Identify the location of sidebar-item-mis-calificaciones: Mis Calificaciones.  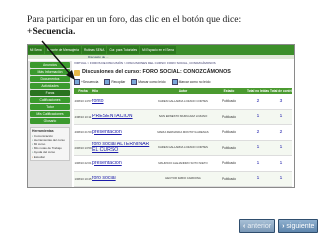
(50, 114).